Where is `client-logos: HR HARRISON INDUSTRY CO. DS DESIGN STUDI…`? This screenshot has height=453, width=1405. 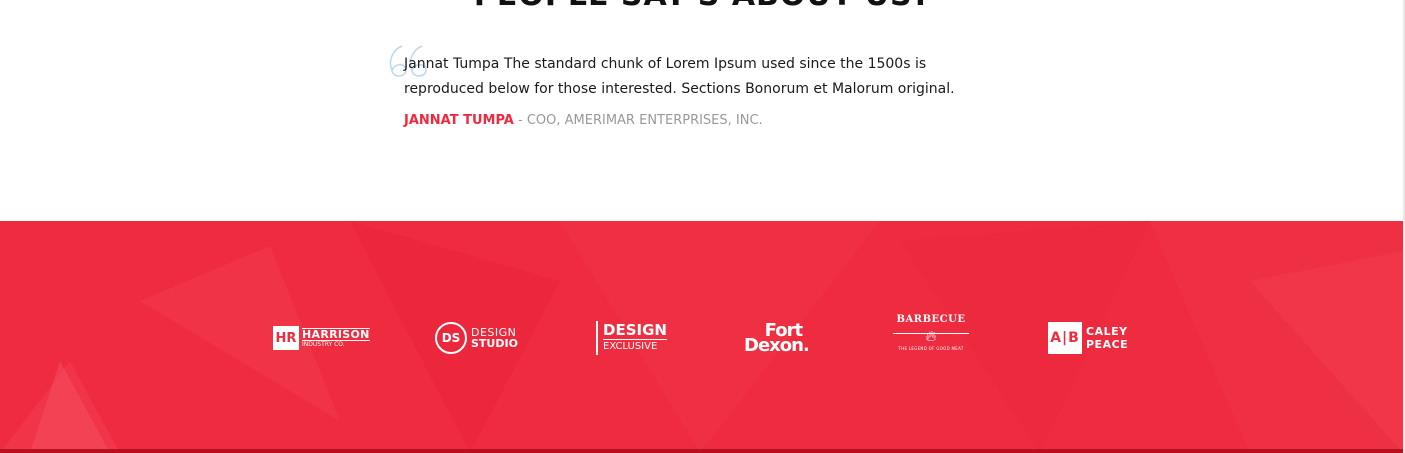
client-logos: HR HARRISON INDUSTRY CO. DS DESIGN STUDI… is located at coordinates (700, 336).